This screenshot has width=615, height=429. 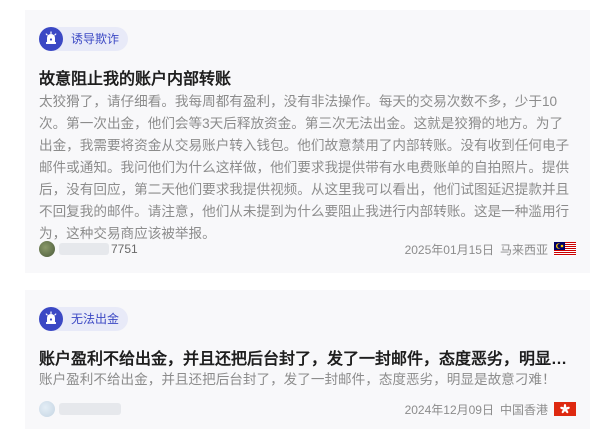 I want to click on category-tag: 诱导欺诈, so click(x=84, y=39).